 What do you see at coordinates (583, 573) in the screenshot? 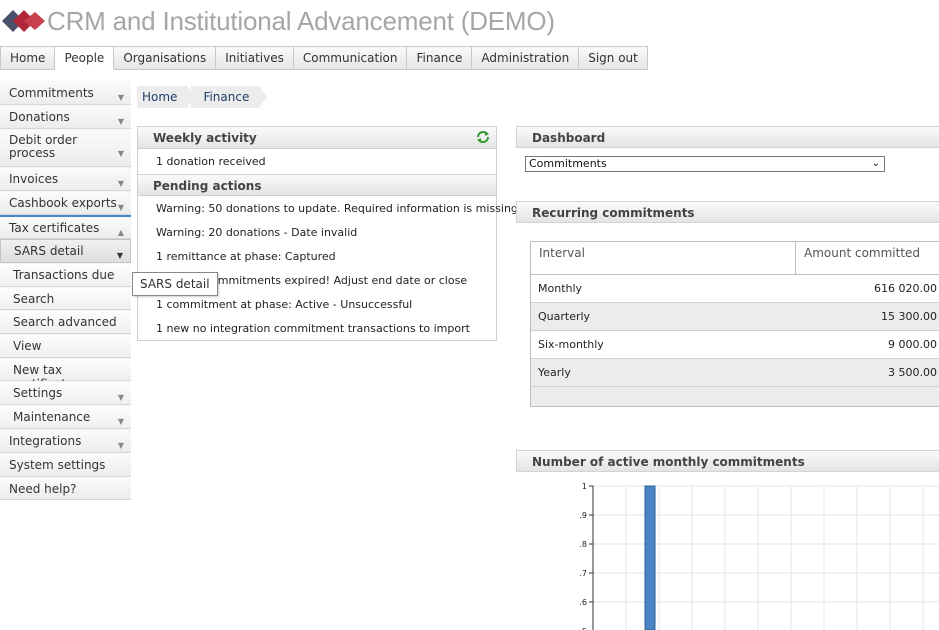
I see `y-tick-label: .7` at bounding box center [583, 573].